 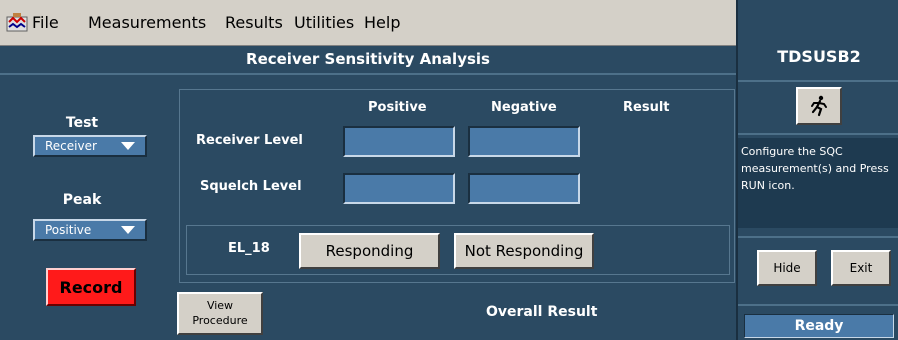 I want to click on peak-dropdown-value: Positive, so click(x=68, y=230).